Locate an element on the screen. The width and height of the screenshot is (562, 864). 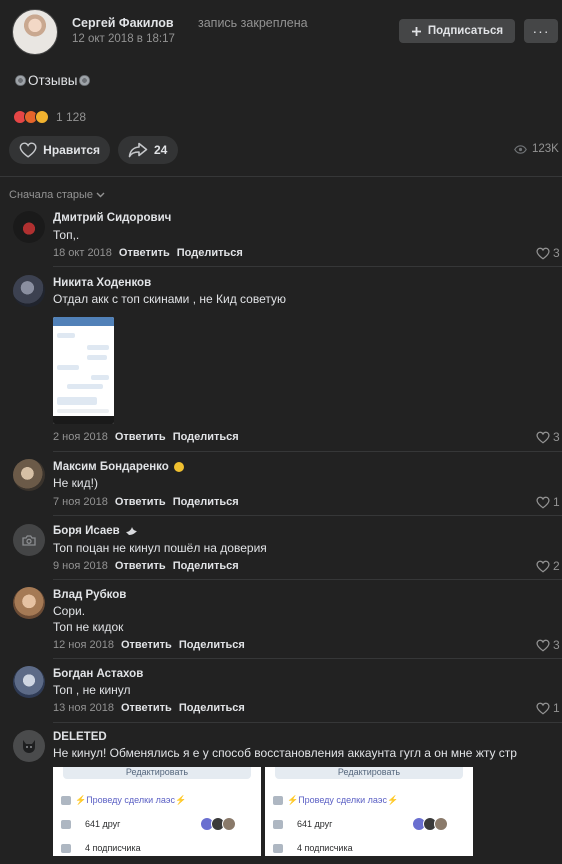
eye-icon is located at coordinates (520, 149).